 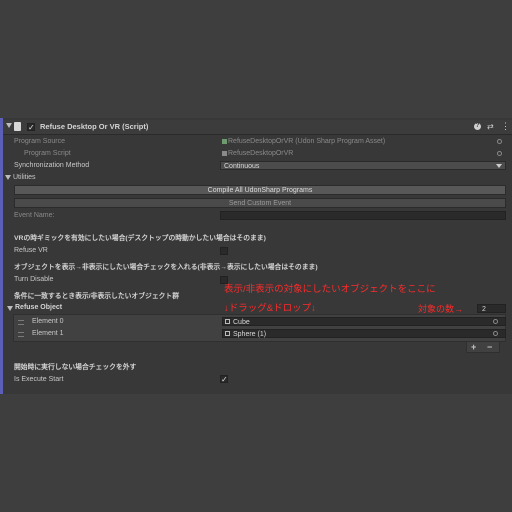 I want to click on preset-icon: ⇄, so click(x=490, y=126).